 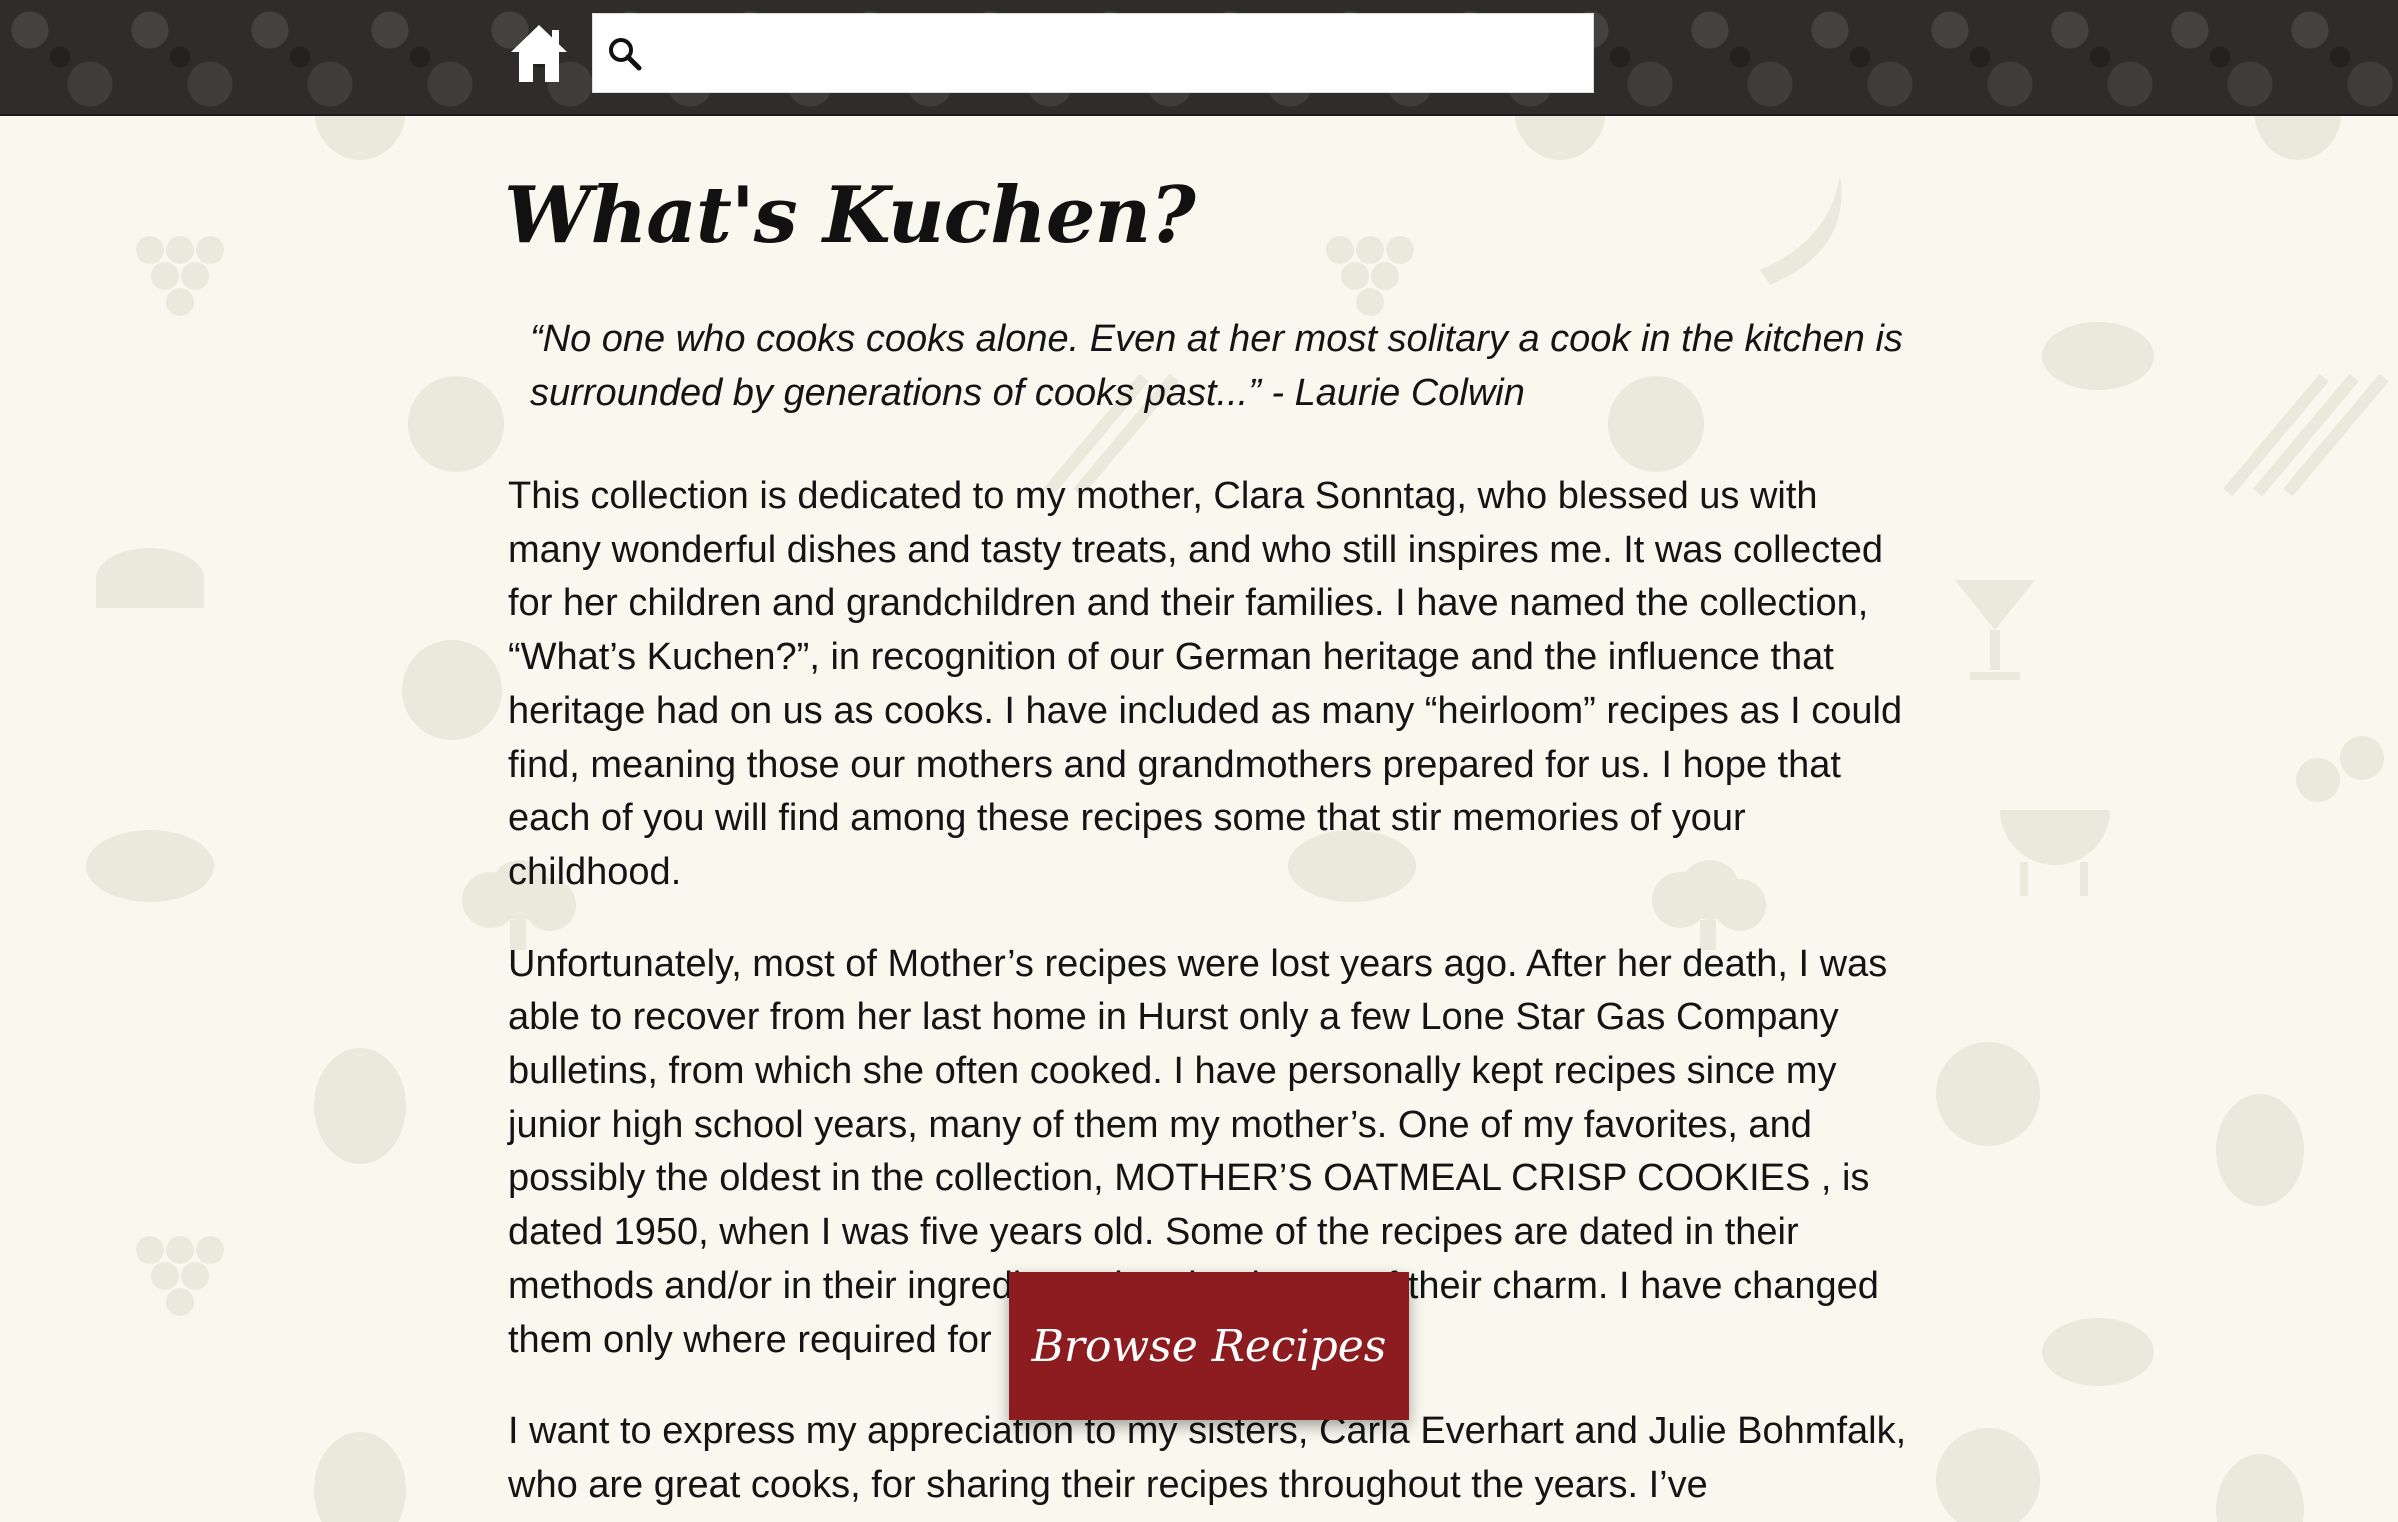 I want to click on page-title: What's Kuchen?, so click(x=850, y=215).